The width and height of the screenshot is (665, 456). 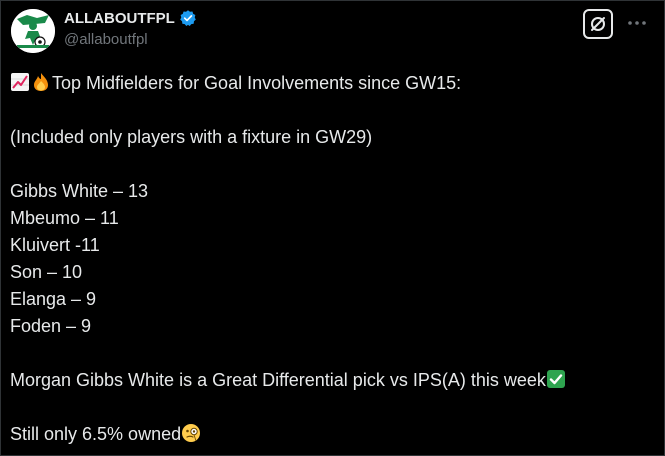 I want to click on check-mark-button-icon, so click(x=555, y=379).